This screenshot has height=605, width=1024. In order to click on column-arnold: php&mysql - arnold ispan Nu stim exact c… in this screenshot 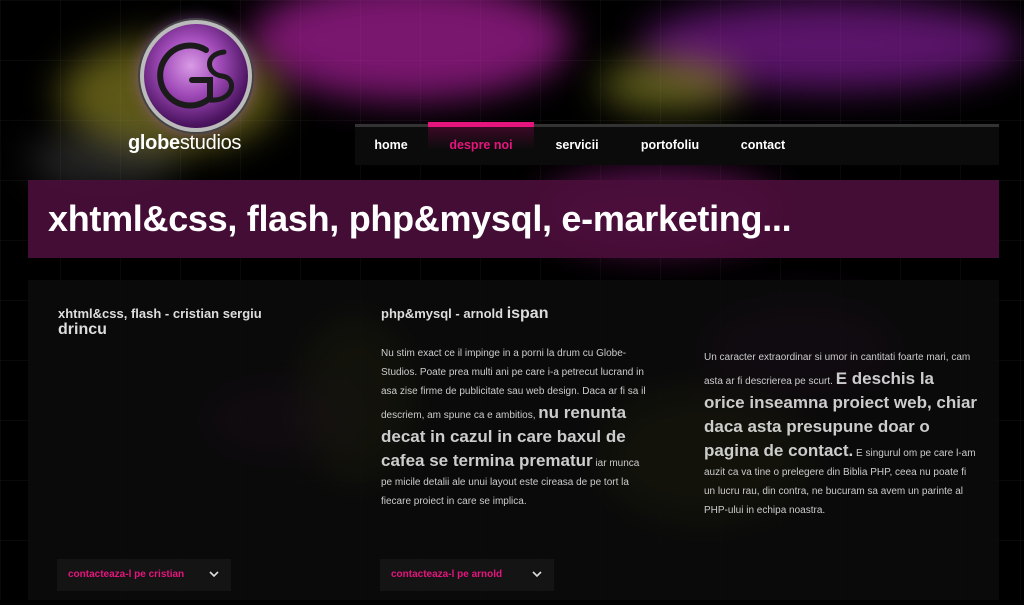, I will do `click(517, 408)`.